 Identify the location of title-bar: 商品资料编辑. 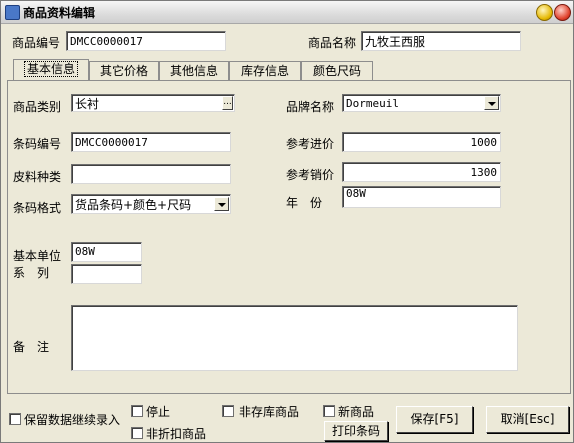
(287, 12).